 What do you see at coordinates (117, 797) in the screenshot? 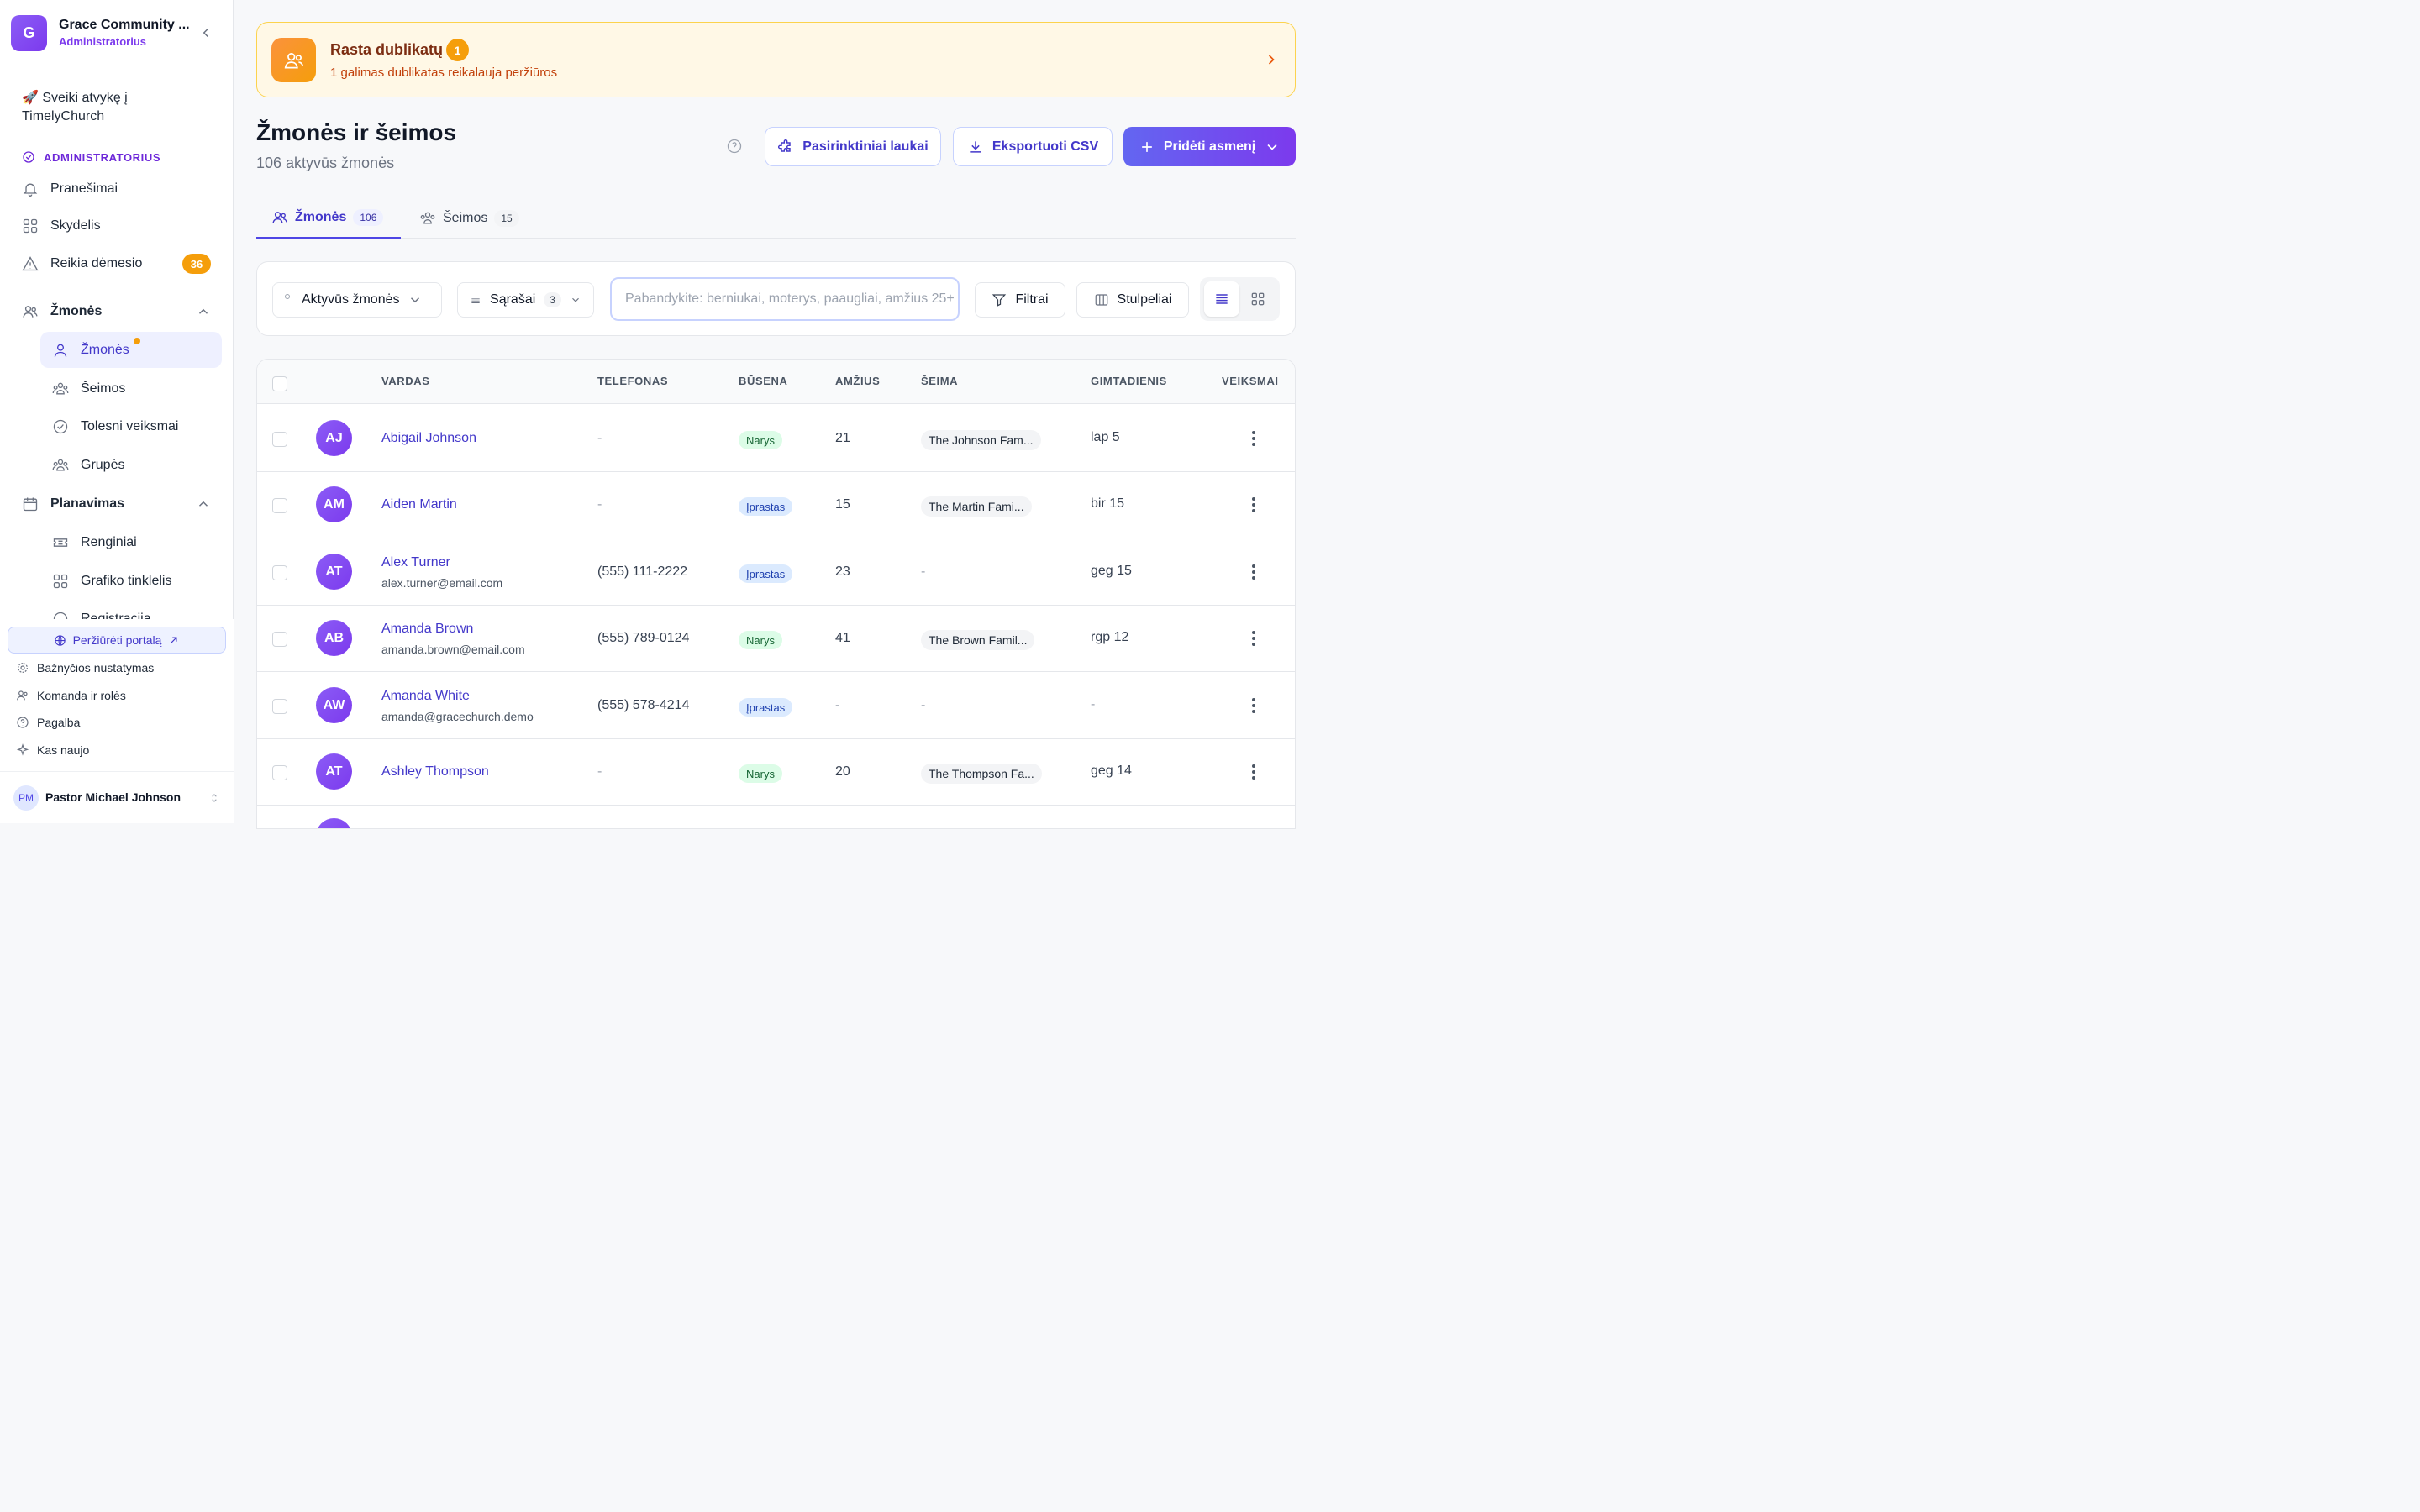
I see `user-menu: PM Pastor Michael Johnson` at bounding box center [117, 797].